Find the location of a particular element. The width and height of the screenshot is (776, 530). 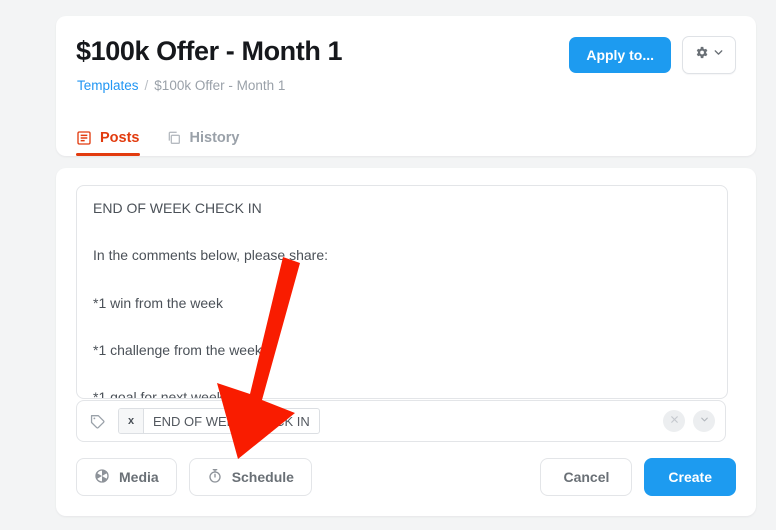

post-line: In the comments below, please share: is located at coordinates (211, 255).